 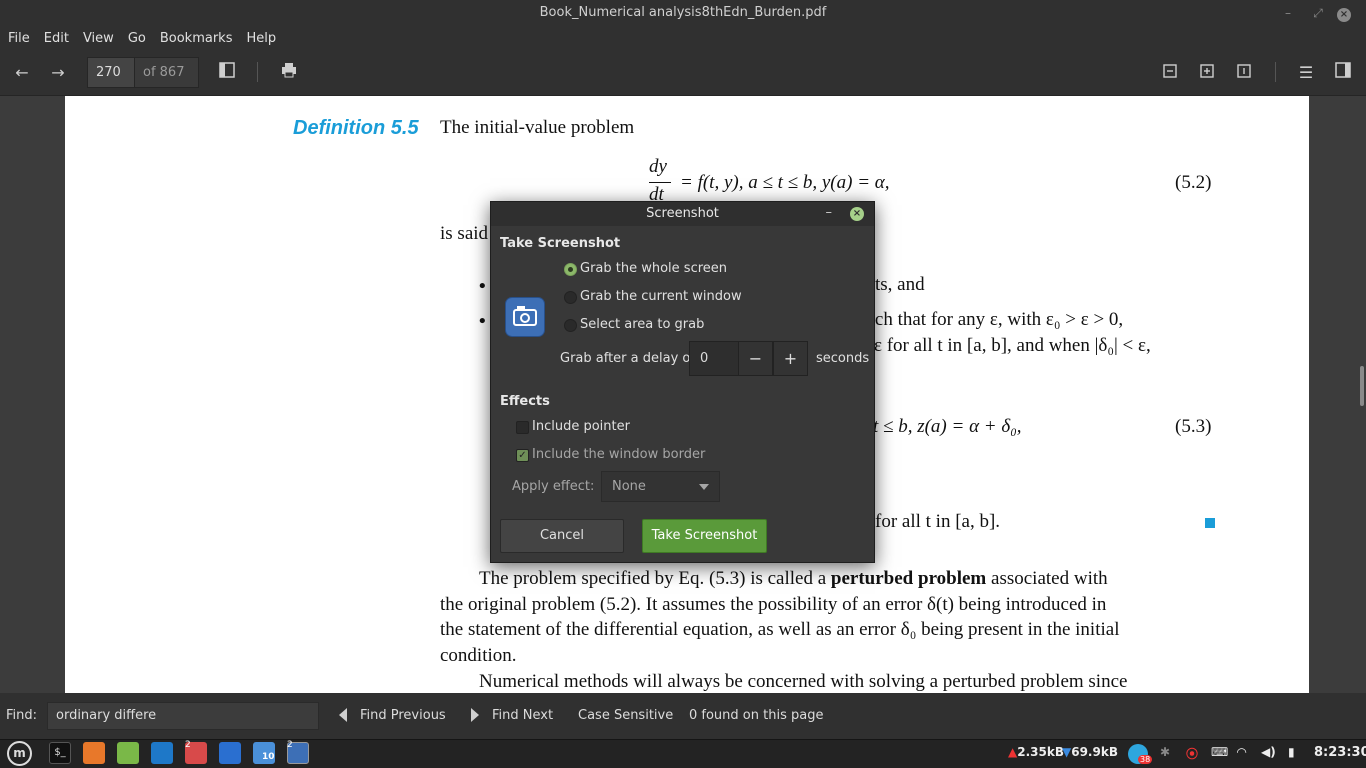 What do you see at coordinates (1219, 752) in the screenshot?
I see `keyboard-icon: ⌨` at bounding box center [1219, 752].